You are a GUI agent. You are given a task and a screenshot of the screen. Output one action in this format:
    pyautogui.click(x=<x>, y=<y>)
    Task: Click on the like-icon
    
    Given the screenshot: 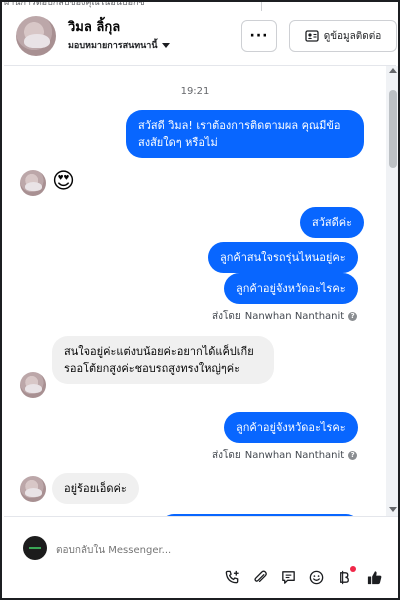 What is the action you would take?
    pyautogui.click(x=374, y=577)
    